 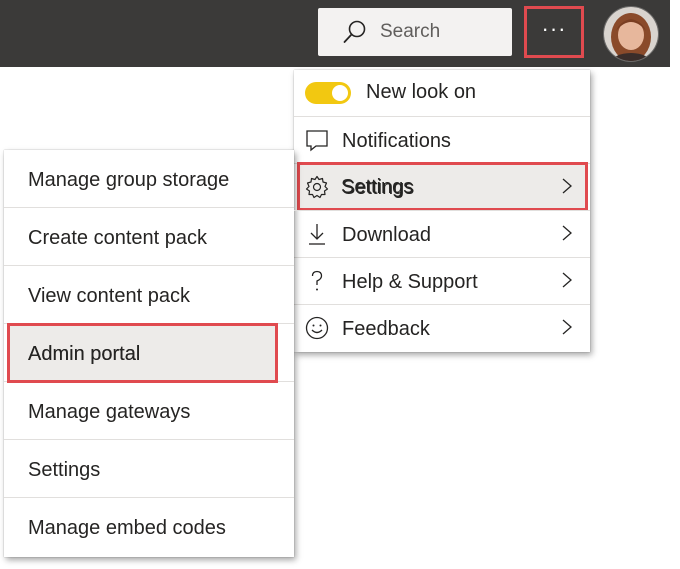 What do you see at coordinates (410, 31) in the screenshot?
I see `search-placeholder: Search` at bounding box center [410, 31].